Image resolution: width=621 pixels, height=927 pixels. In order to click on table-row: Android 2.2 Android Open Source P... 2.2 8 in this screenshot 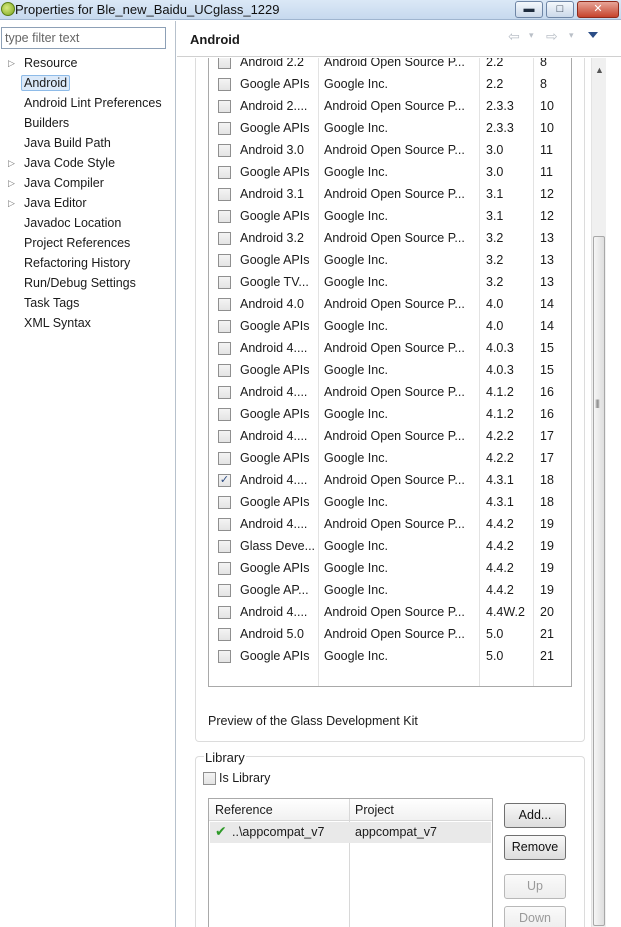, I will do `click(390, 65)`.